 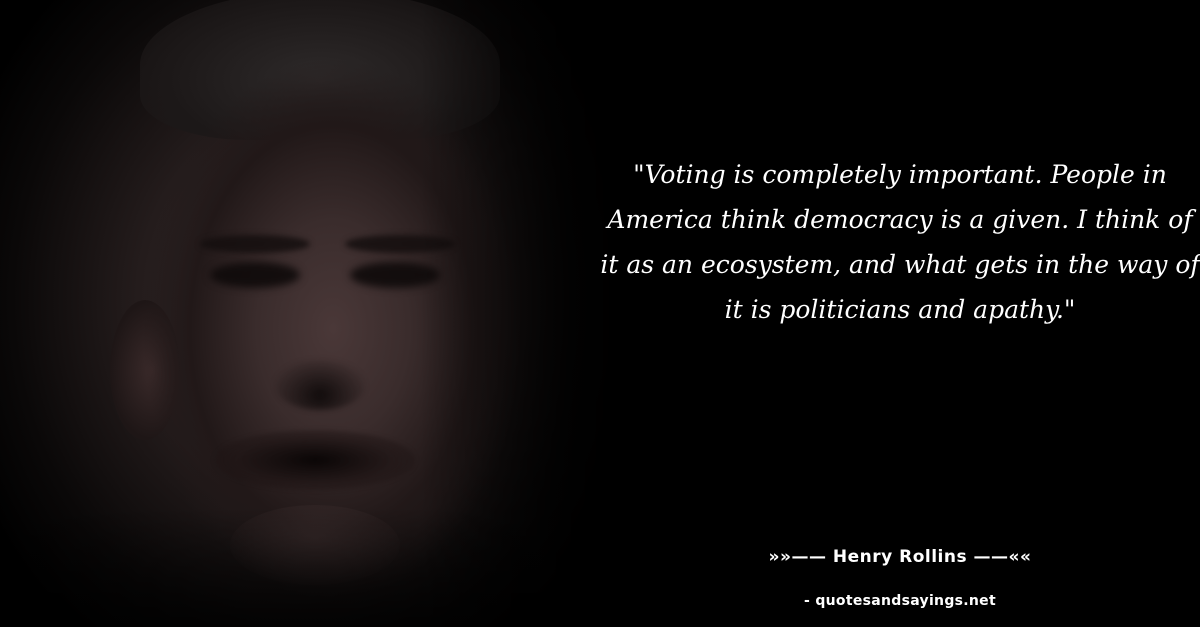 I want to click on portrait-fade-bottom, so click(x=320, y=567).